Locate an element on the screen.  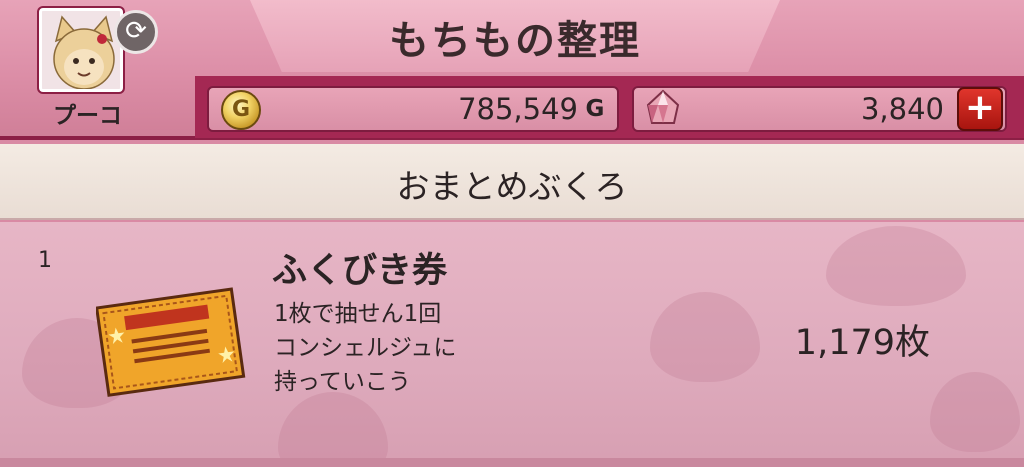
page-title: もちもの整理 is located at coordinates (515, 41).